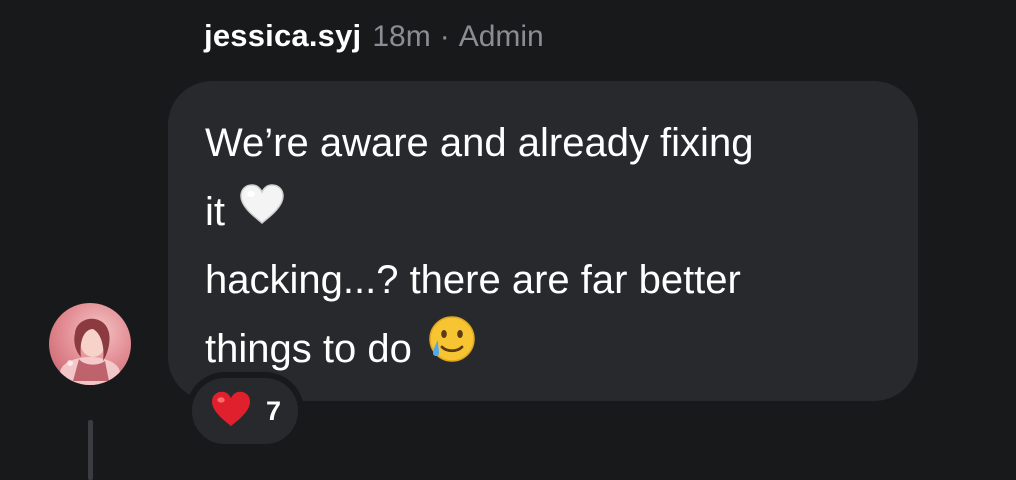  I want to click on message-line-3: hacking...? there are far better, so click(542, 280).